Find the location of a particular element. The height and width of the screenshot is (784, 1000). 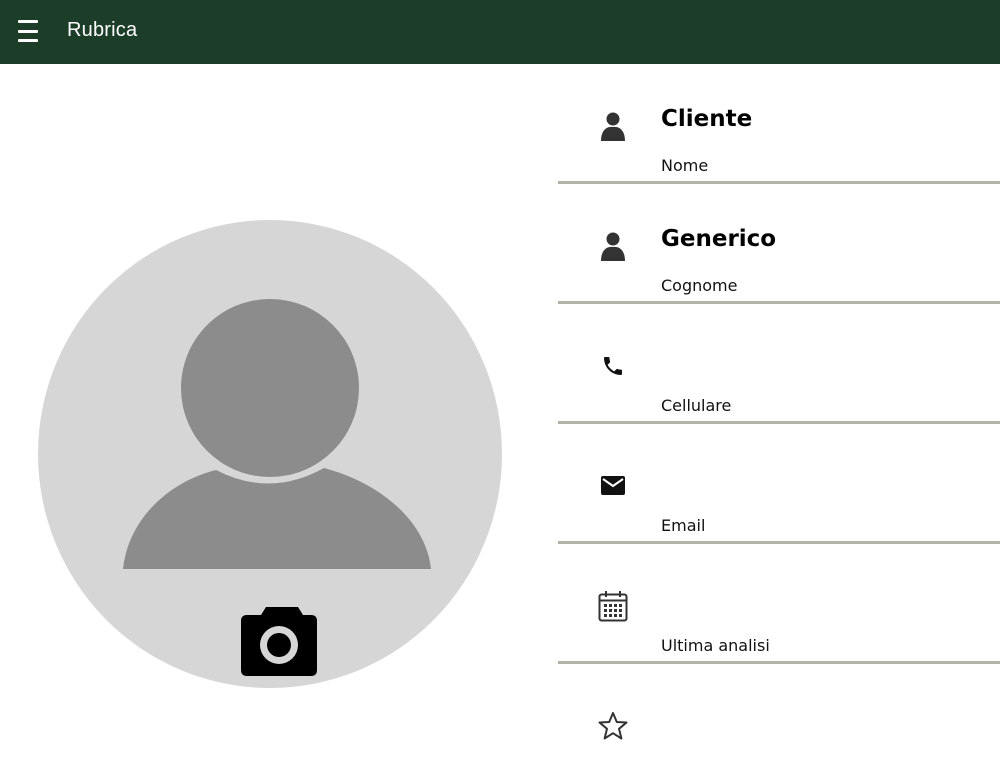

calendar-icon is located at coordinates (613, 606).